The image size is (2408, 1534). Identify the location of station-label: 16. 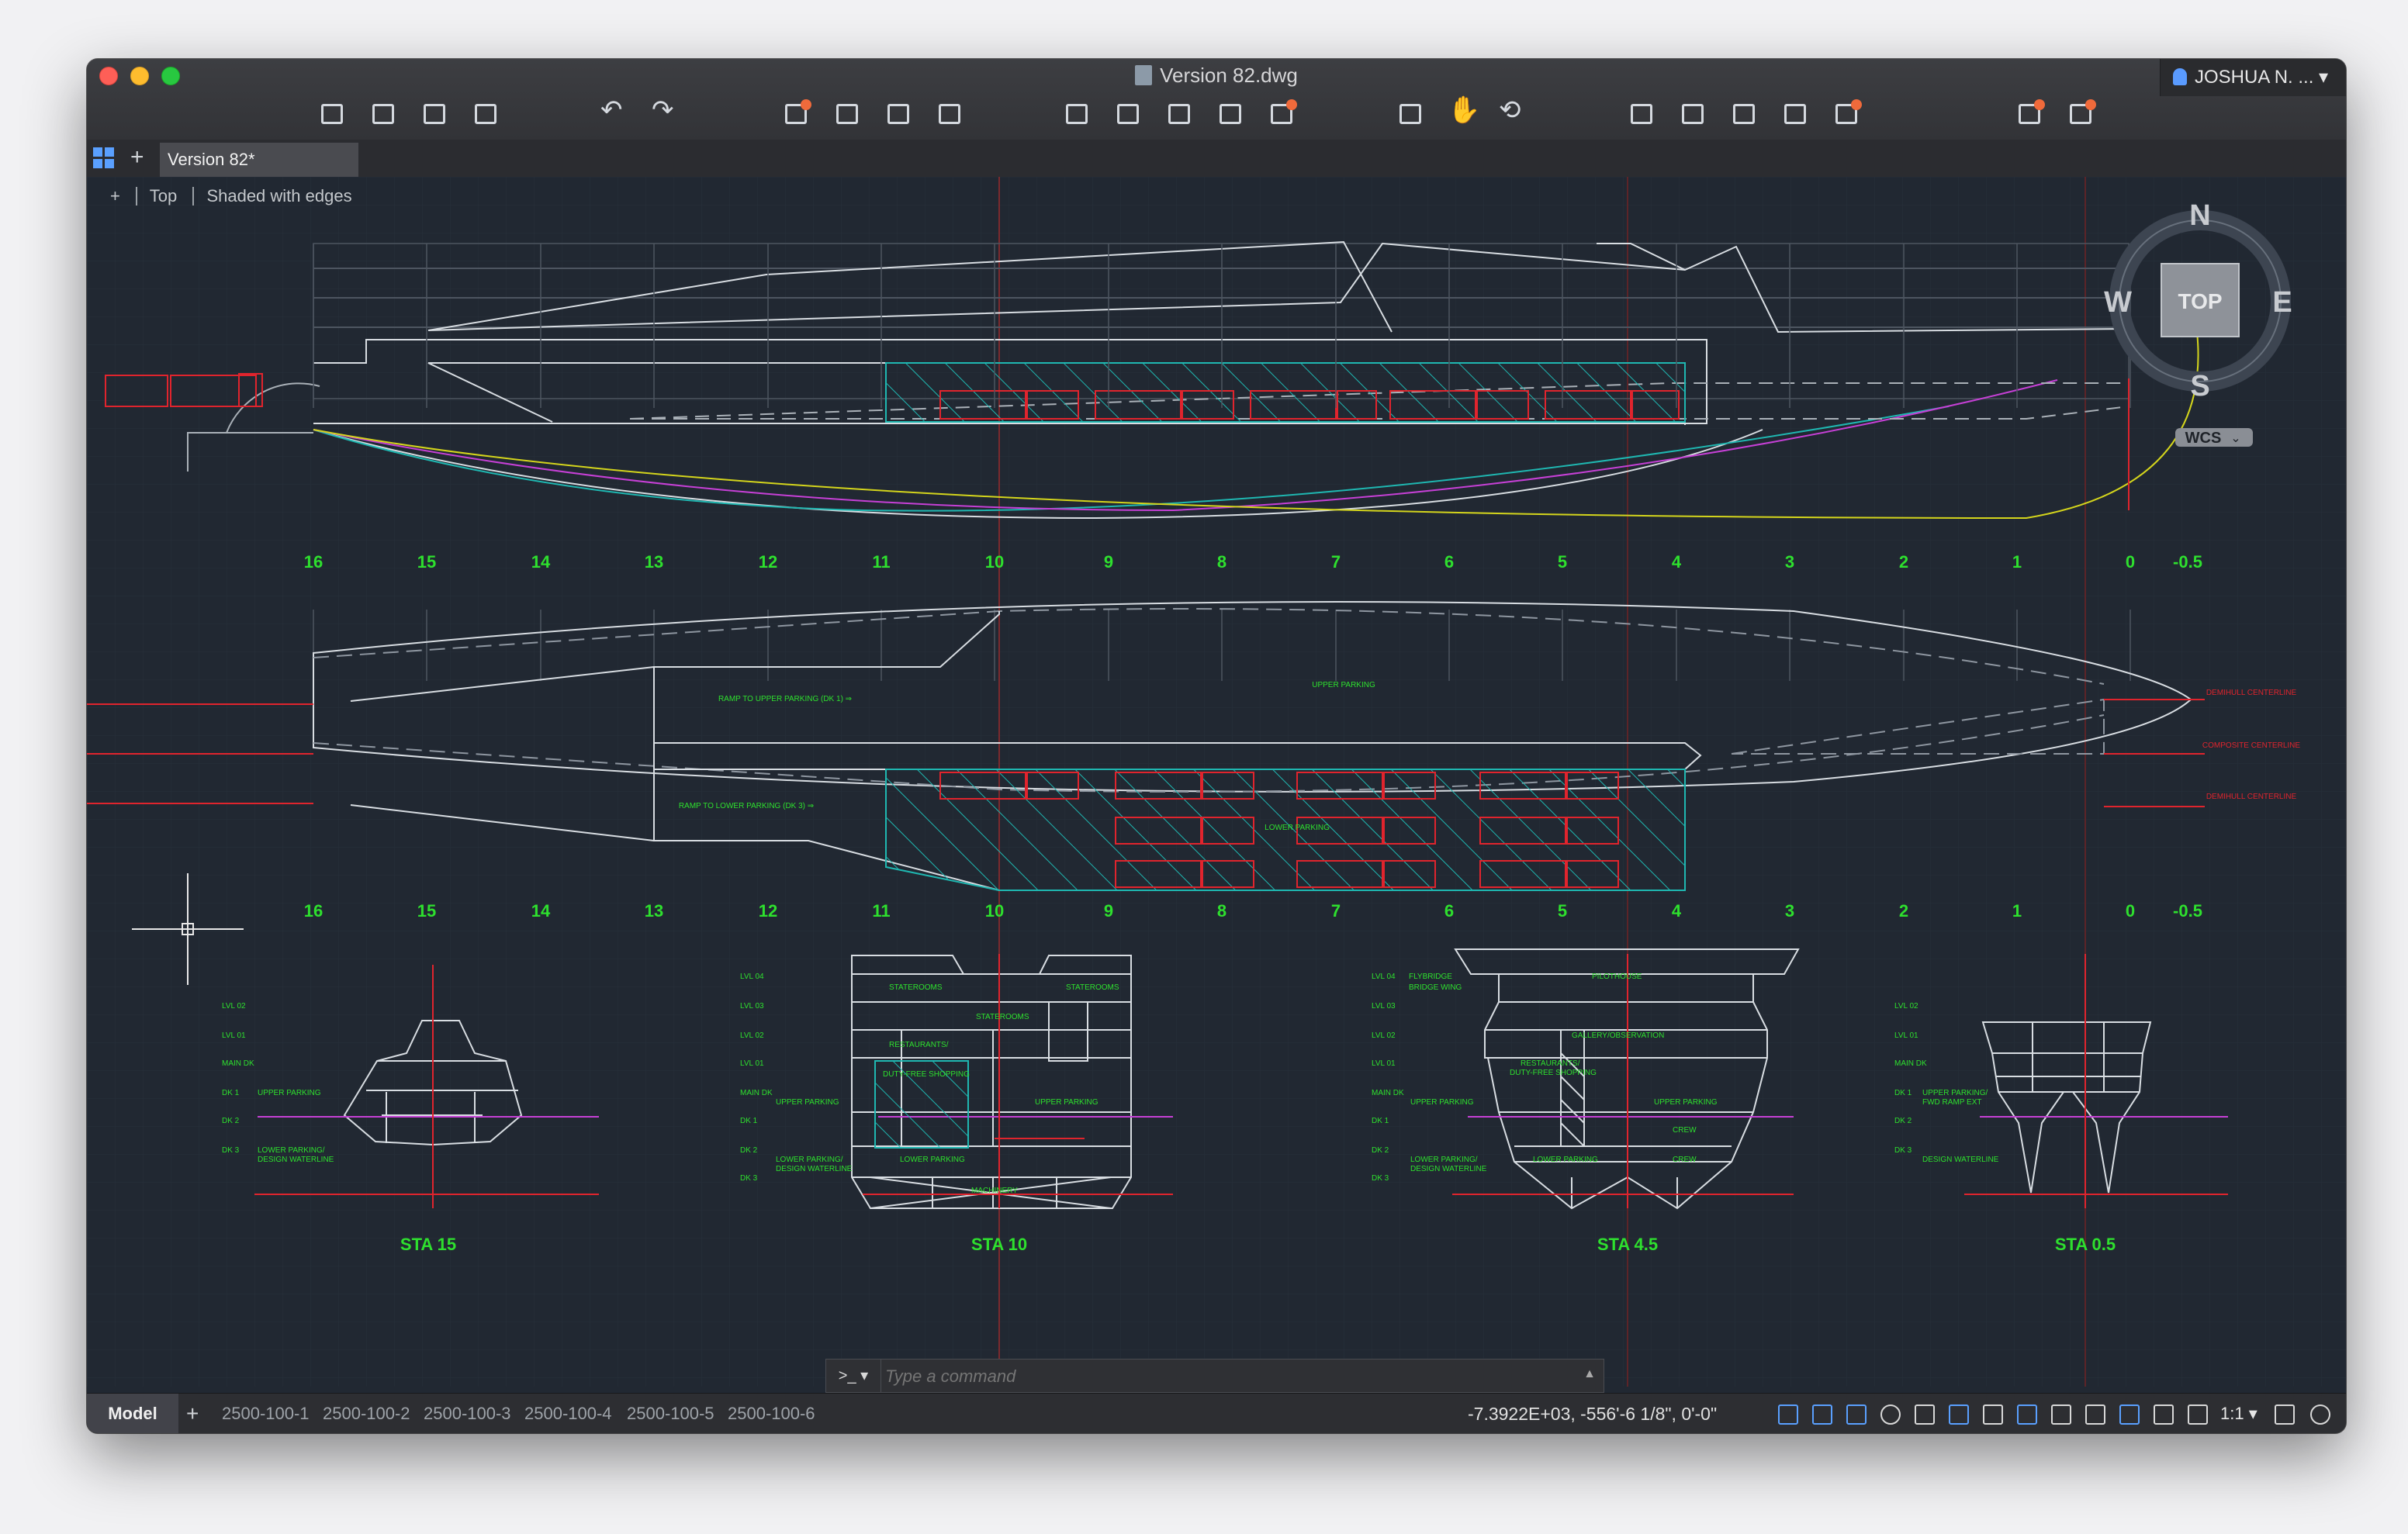
(313, 562).